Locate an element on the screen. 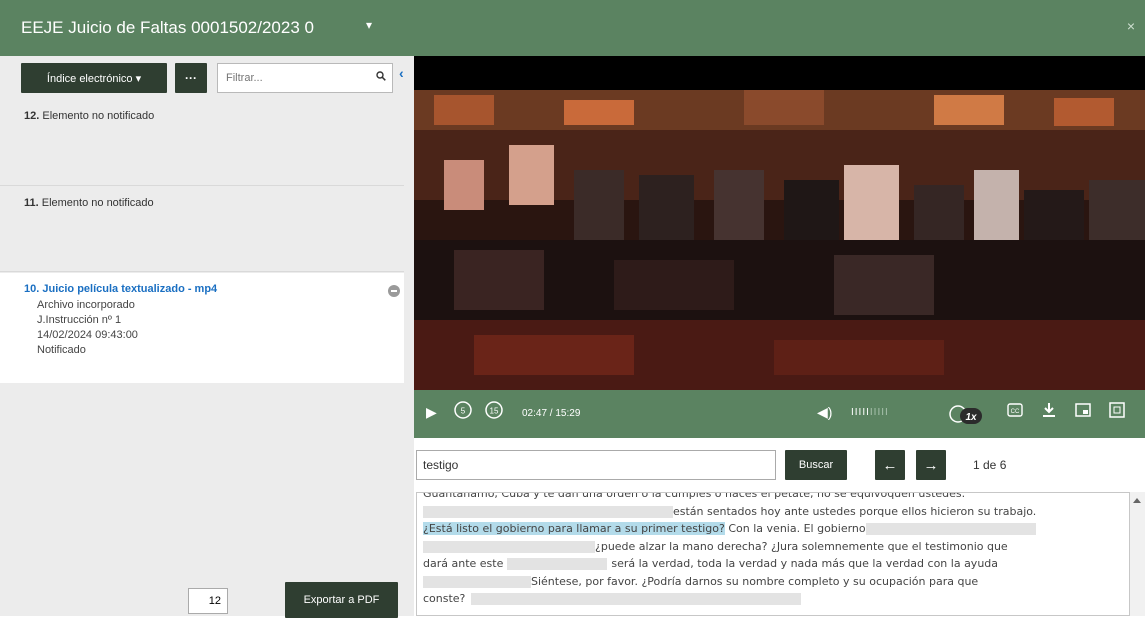 This screenshot has width=1145, height=618. title-dropdown-icon: ▾ is located at coordinates (369, 25).